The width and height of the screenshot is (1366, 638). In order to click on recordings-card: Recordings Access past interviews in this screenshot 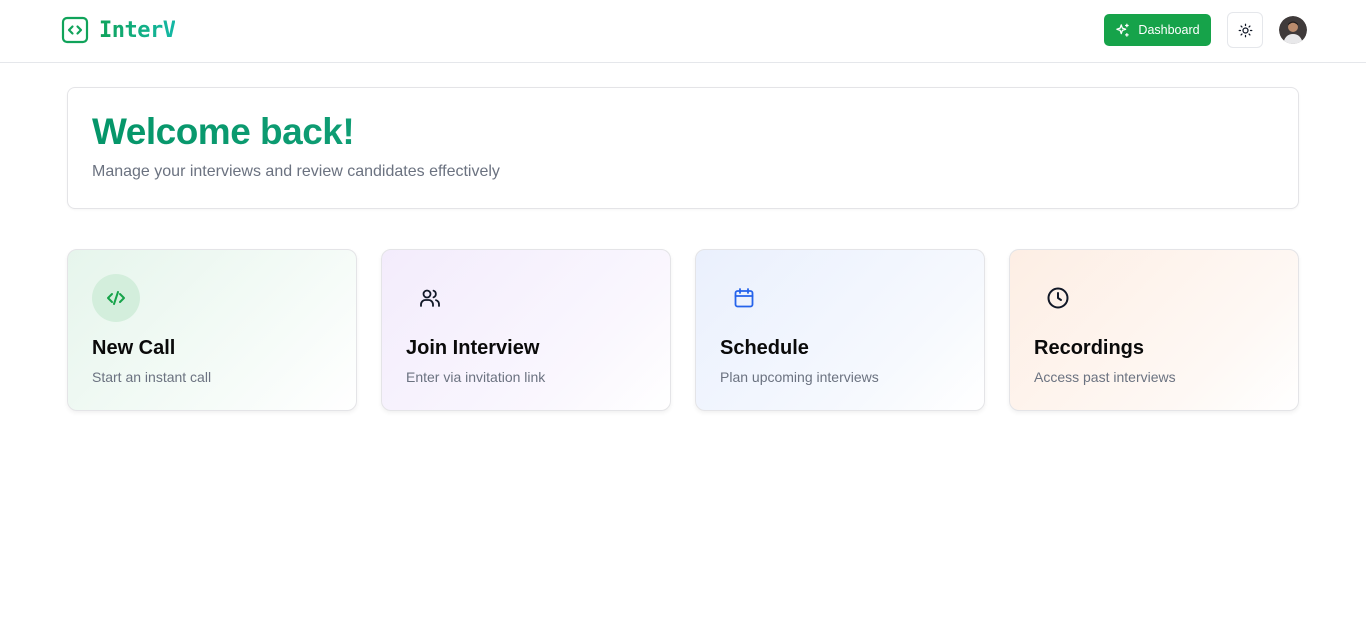, I will do `click(1154, 330)`.